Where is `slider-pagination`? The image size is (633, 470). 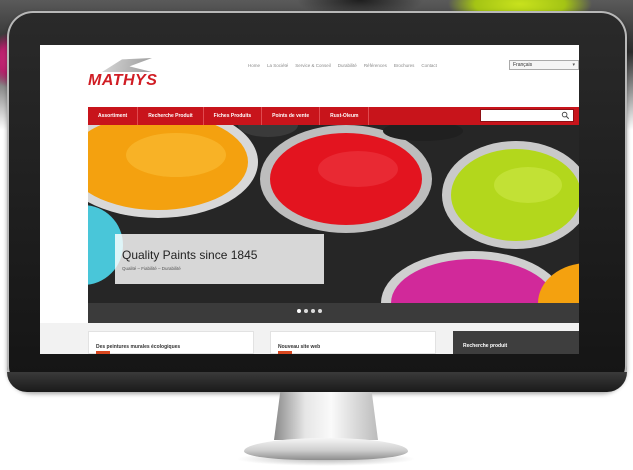 slider-pagination is located at coordinates (309, 313).